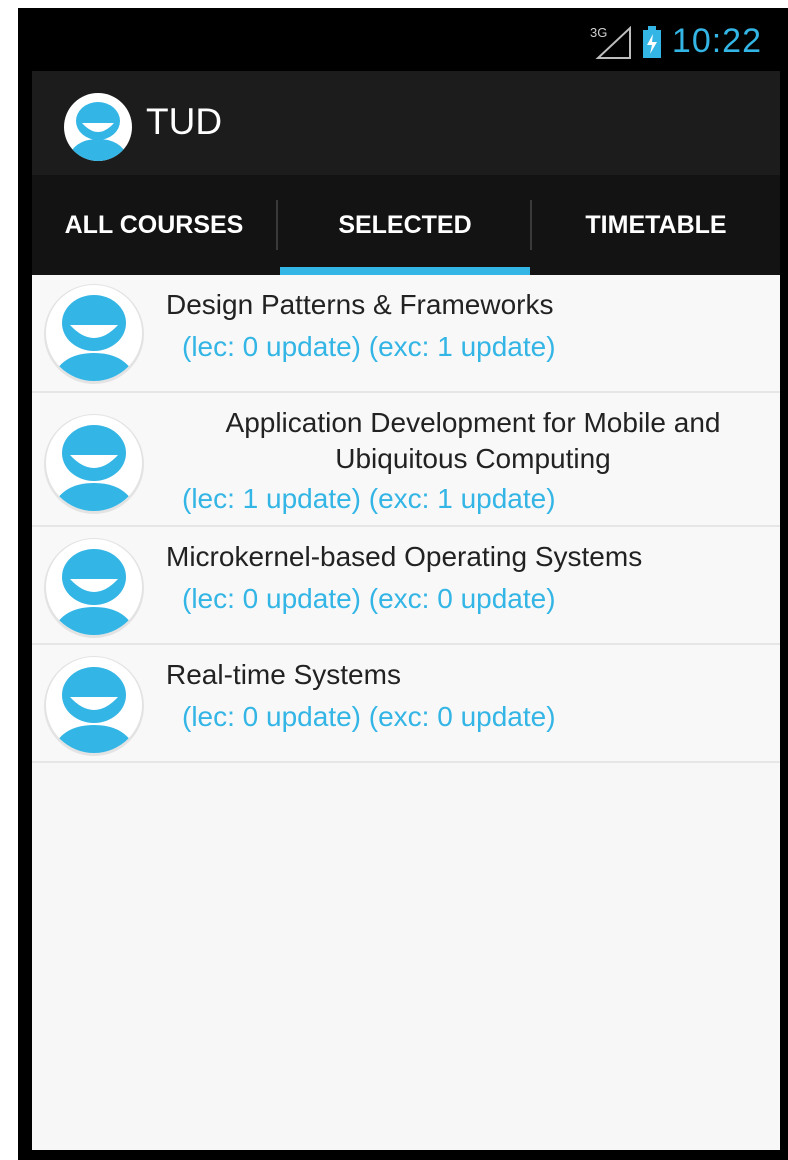 The width and height of the screenshot is (788, 1160). I want to click on tab-all-courses: ALL COURSES, so click(154, 225).